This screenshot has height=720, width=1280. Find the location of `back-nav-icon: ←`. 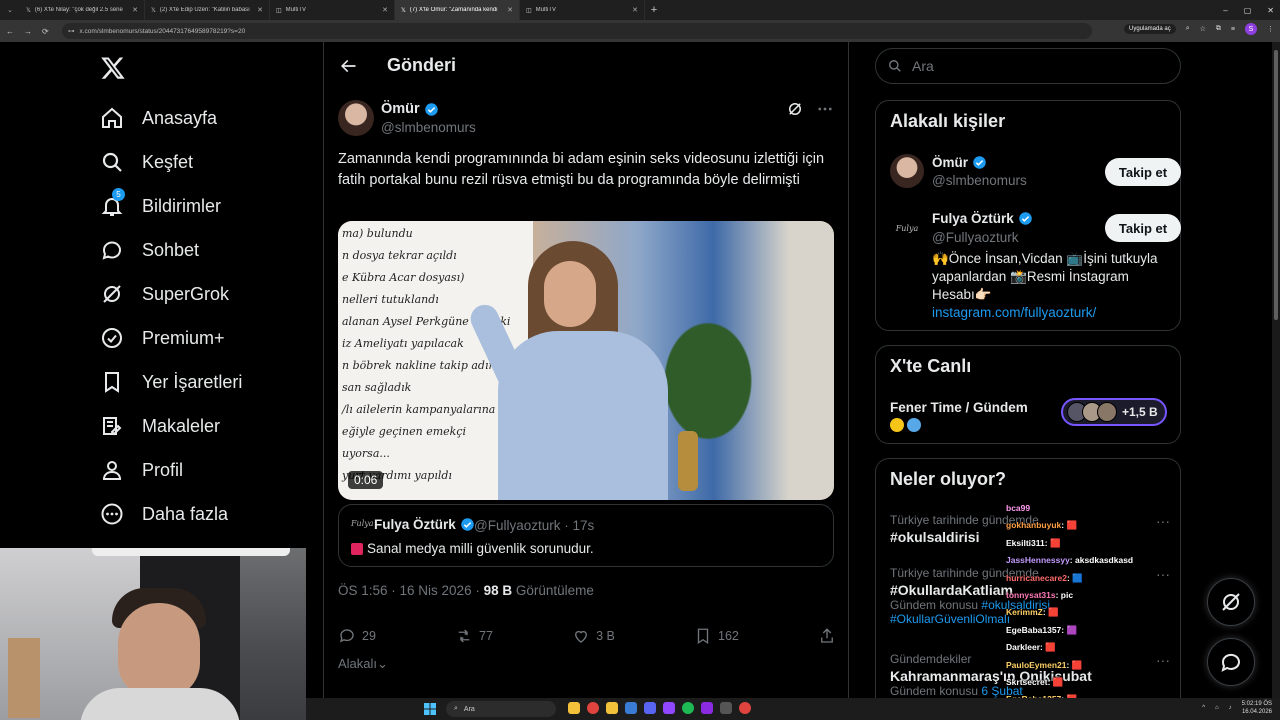

back-nav-icon: ← is located at coordinates (10, 31).